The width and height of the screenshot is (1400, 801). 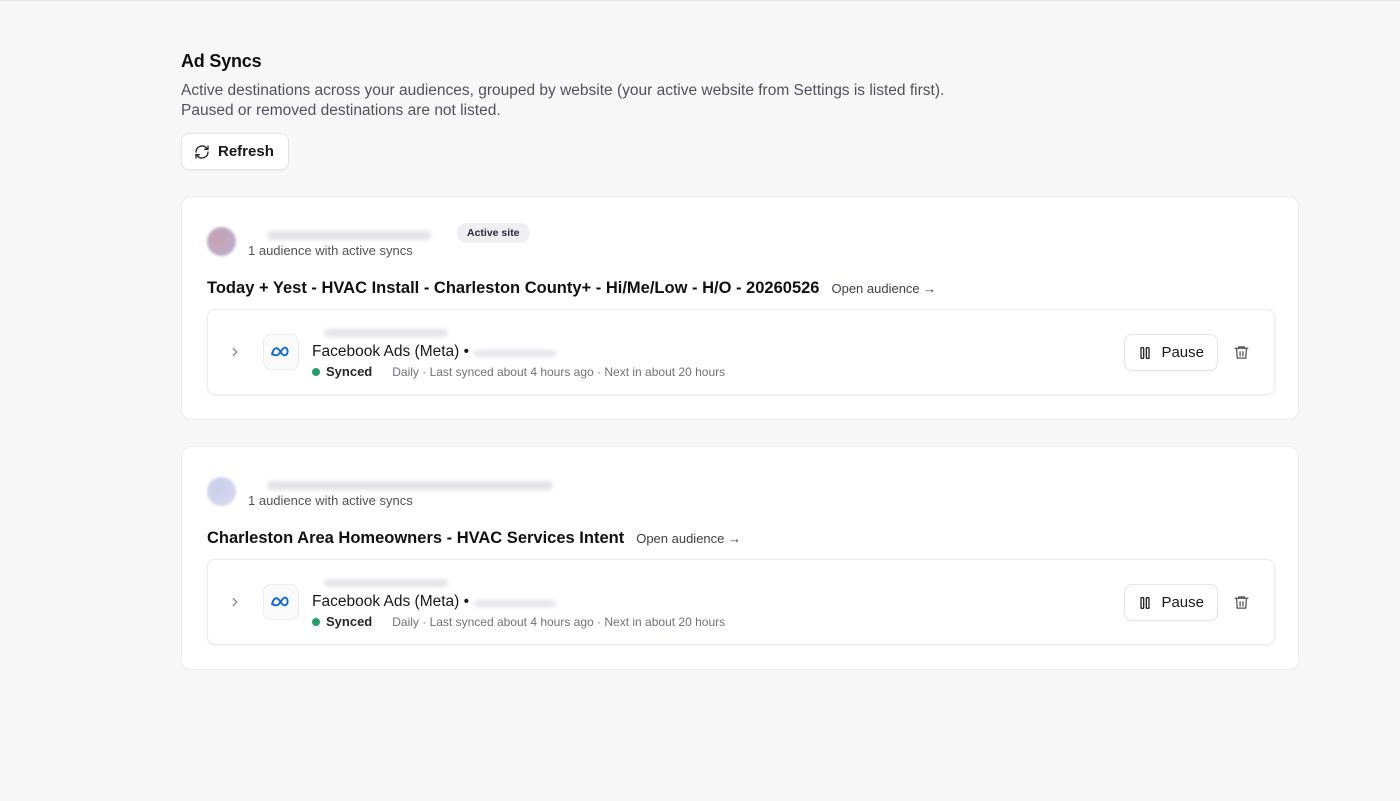 What do you see at coordinates (202, 151) in the screenshot?
I see `refresh-icon` at bounding box center [202, 151].